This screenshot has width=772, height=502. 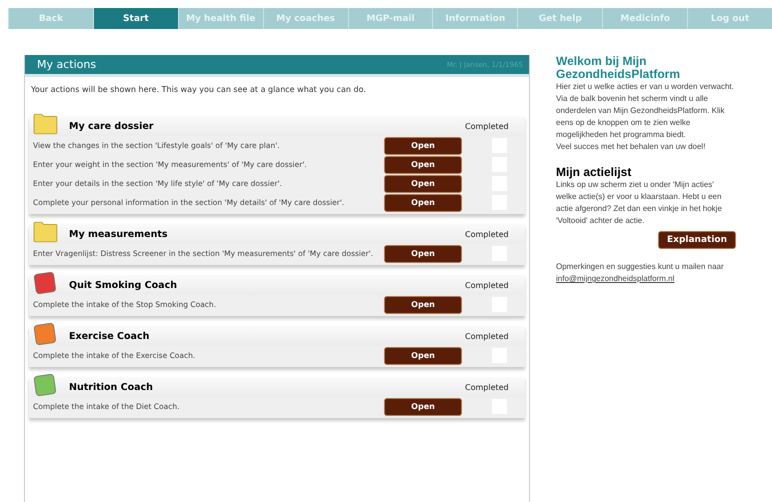 I want to click on nav-tab: Start, so click(x=135, y=18).